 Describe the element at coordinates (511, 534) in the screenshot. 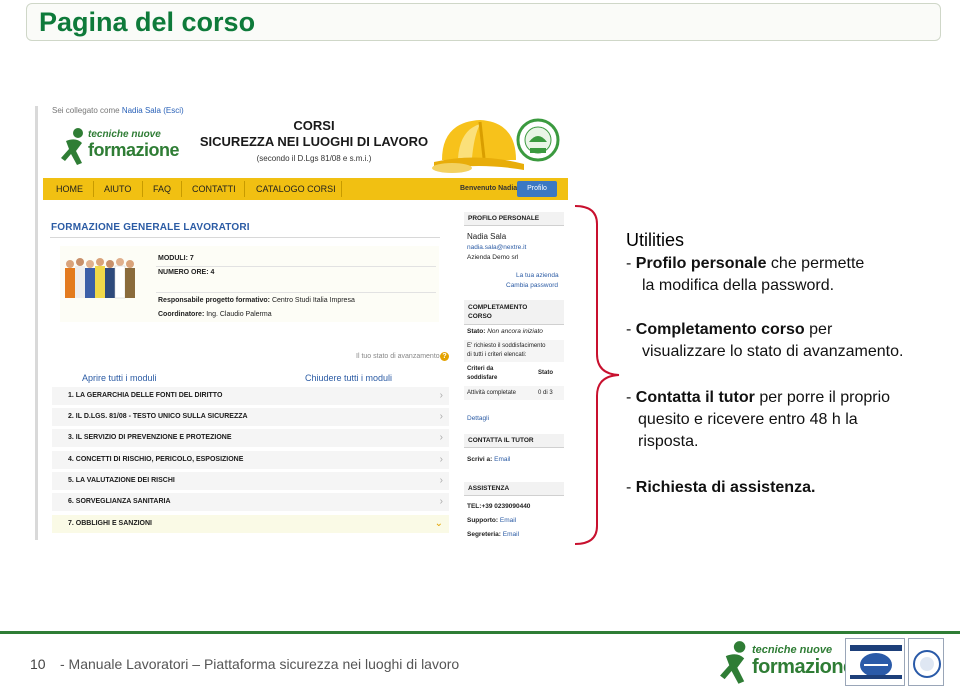

I see `secretary-email-link: Email` at that location.